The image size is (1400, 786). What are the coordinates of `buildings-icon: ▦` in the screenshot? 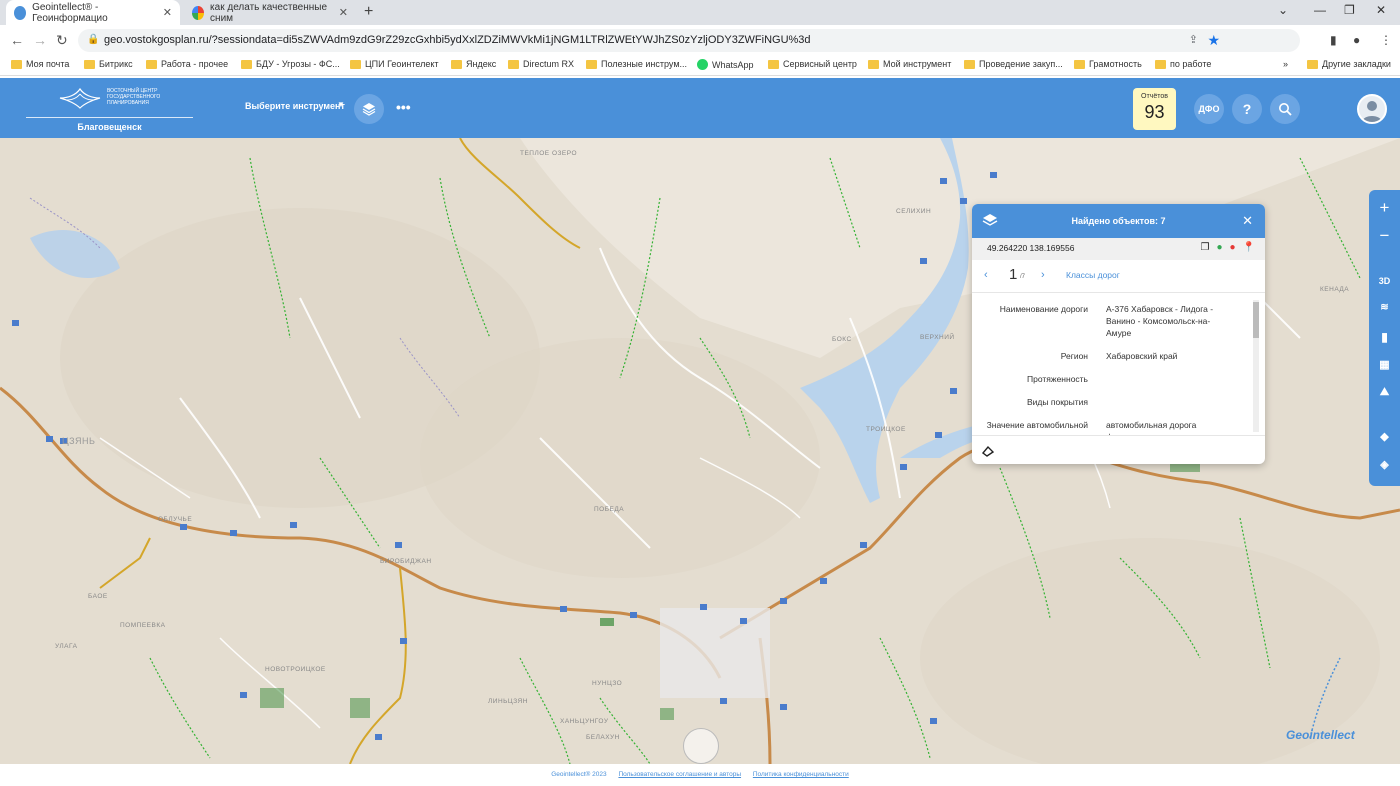 It's located at (1384, 364).